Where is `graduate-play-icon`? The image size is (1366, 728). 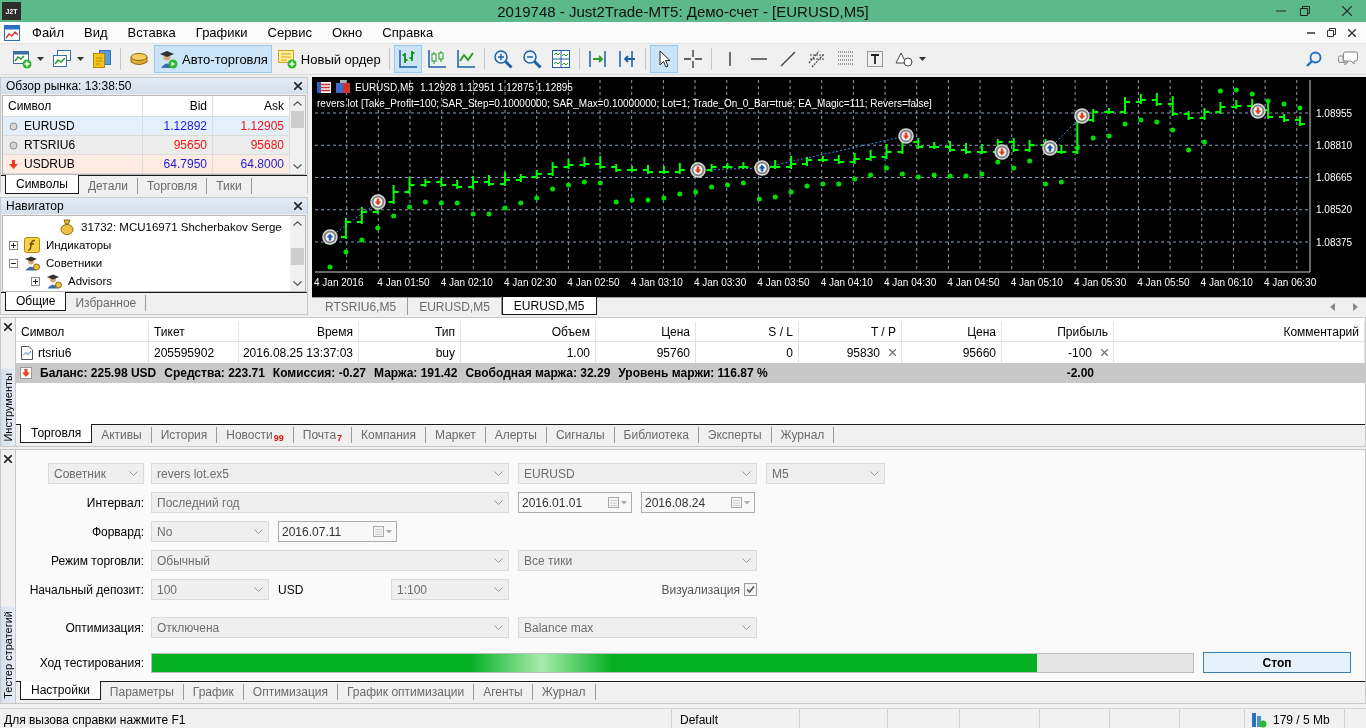 graduate-play-icon is located at coordinates (168, 59).